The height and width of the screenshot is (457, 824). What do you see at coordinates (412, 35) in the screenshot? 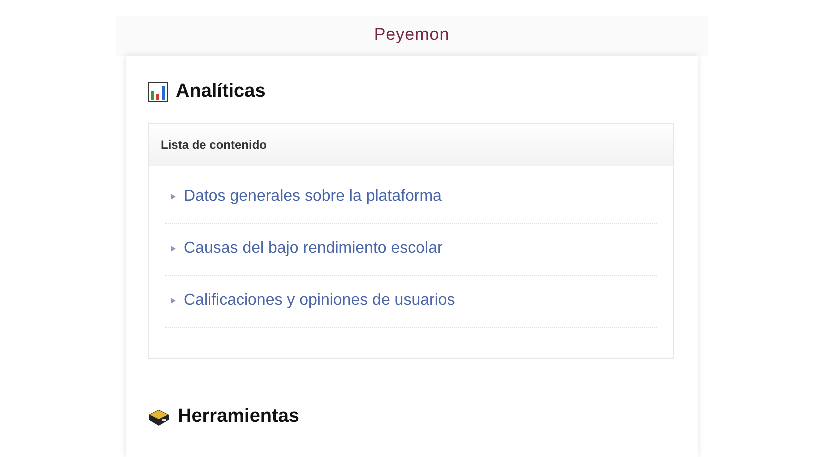
I see `site-title-link: Peyemon` at bounding box center [412, 35].